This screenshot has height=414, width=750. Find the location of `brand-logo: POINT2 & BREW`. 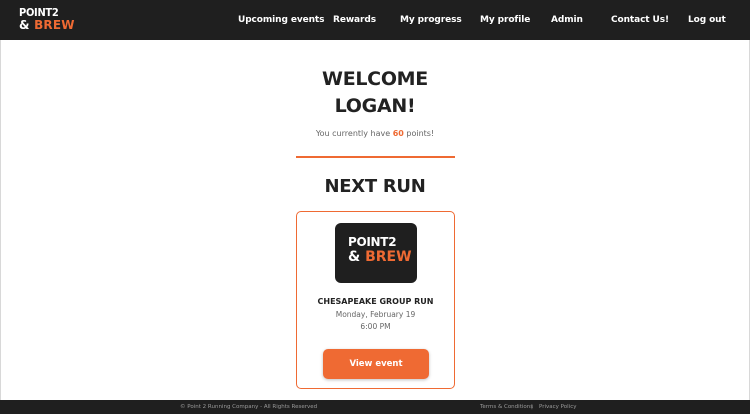

brand-logo: POINT2 & BREW is located at coordinates (46, 20).